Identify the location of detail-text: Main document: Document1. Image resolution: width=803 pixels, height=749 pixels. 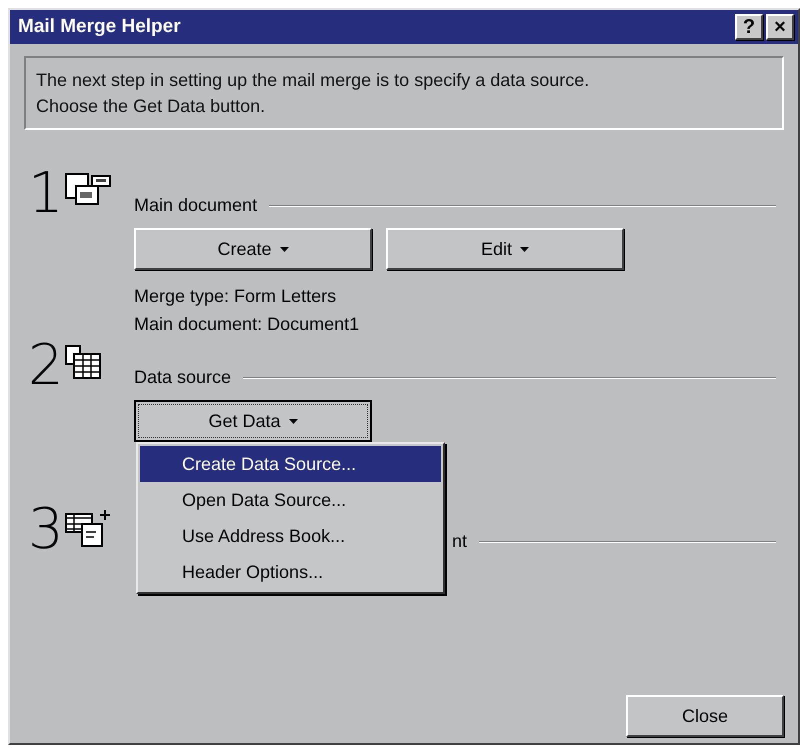
(247, 324).